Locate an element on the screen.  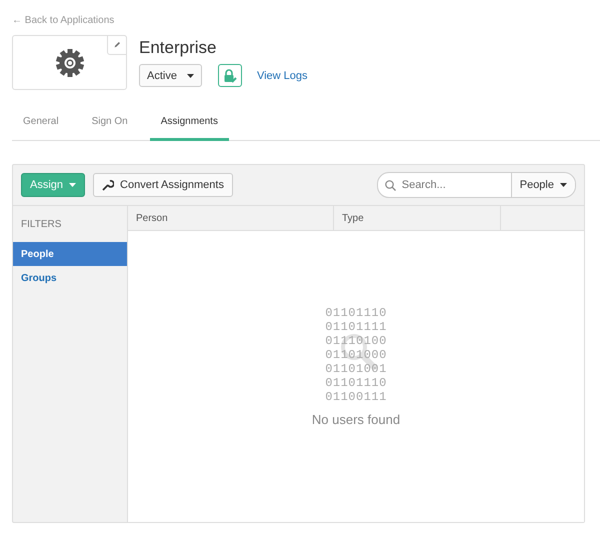
search-icon is located at coordinates (390, 185).